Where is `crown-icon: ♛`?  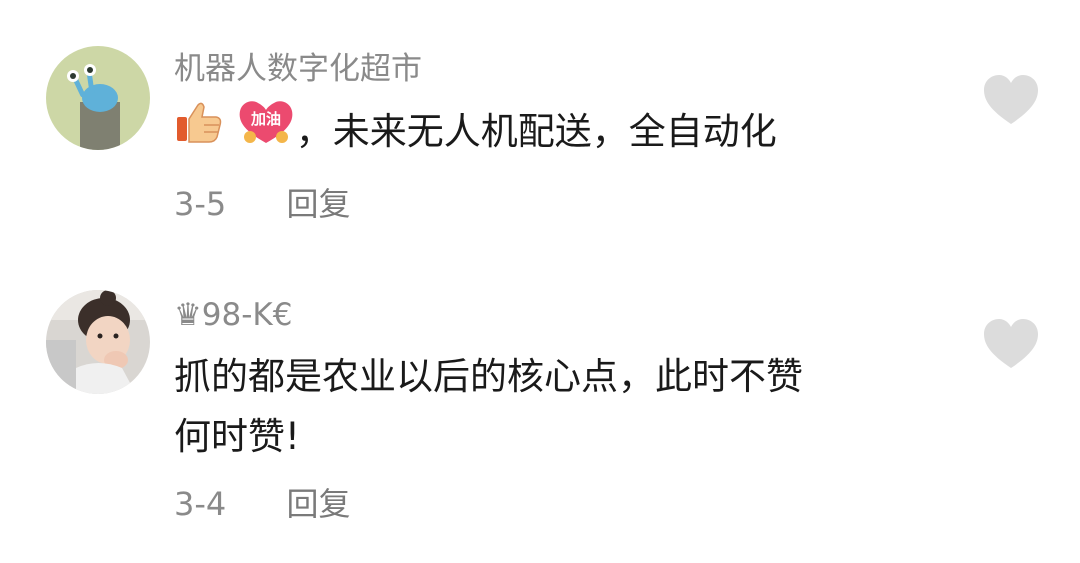
crown-icon: ♛ is located at coordinates (188, 315).